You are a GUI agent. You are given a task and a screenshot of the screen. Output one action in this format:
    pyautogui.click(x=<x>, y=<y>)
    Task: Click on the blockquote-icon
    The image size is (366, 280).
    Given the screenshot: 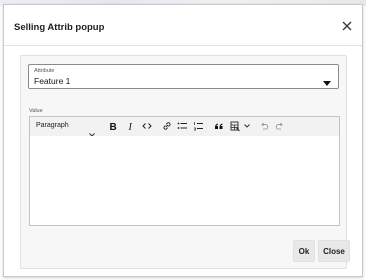 What is the action you would take?
    pyautogui.click(x=219, y=126)
    